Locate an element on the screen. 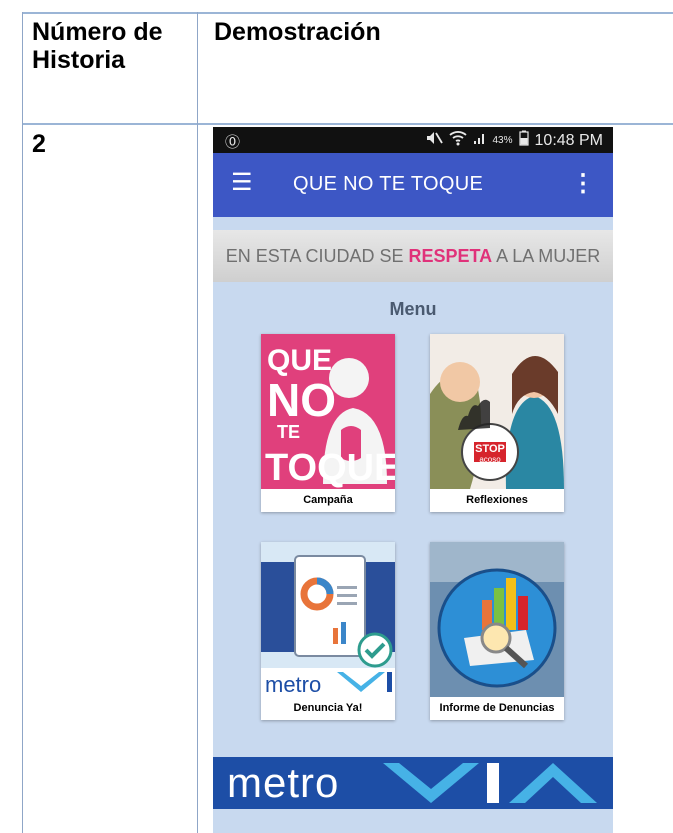 The height and width of the screenshot is (833, 673). battery-percent: 43% is located at coordinates (502, 140).